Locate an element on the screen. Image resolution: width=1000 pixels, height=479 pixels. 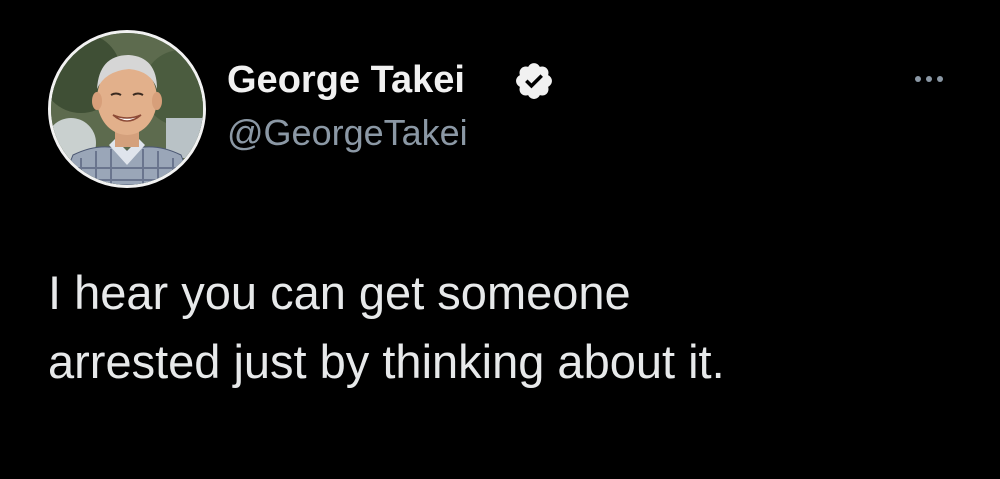
avatar-photo-icon is located at coordinates (127, 109).